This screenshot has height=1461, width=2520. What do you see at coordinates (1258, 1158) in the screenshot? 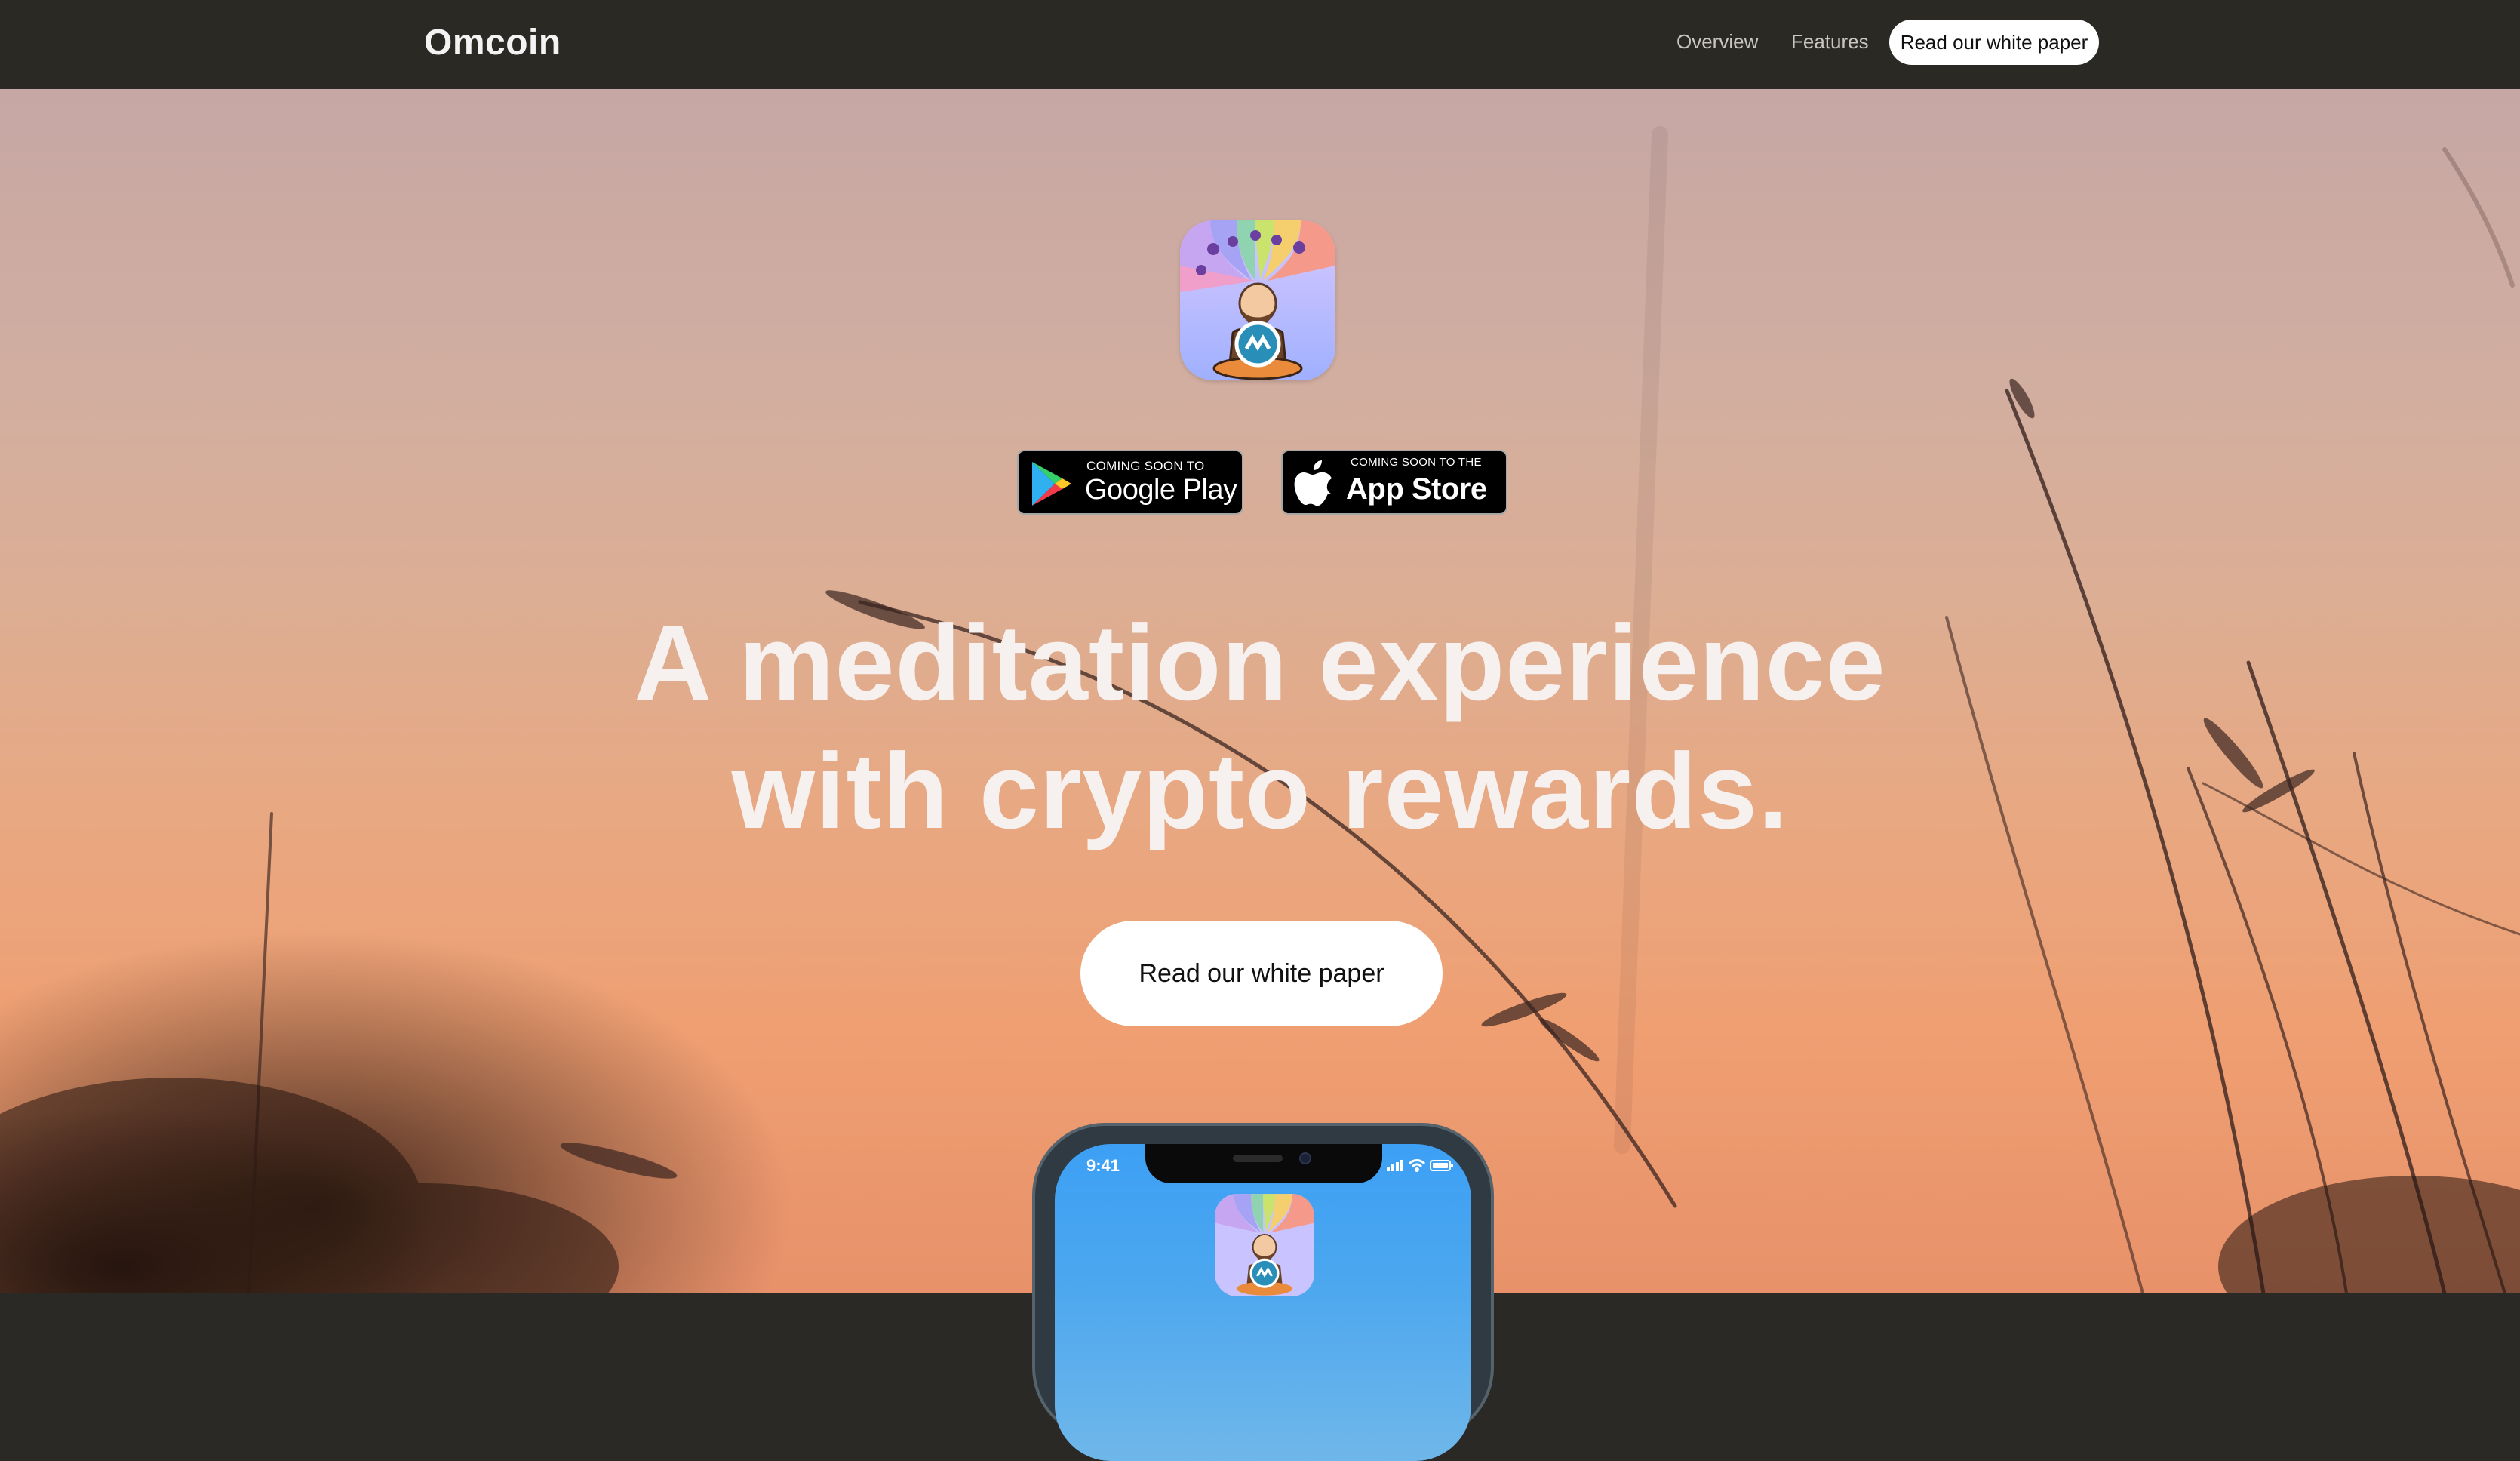
I see `speaker-grille` at bounding box center [1258, 1158].